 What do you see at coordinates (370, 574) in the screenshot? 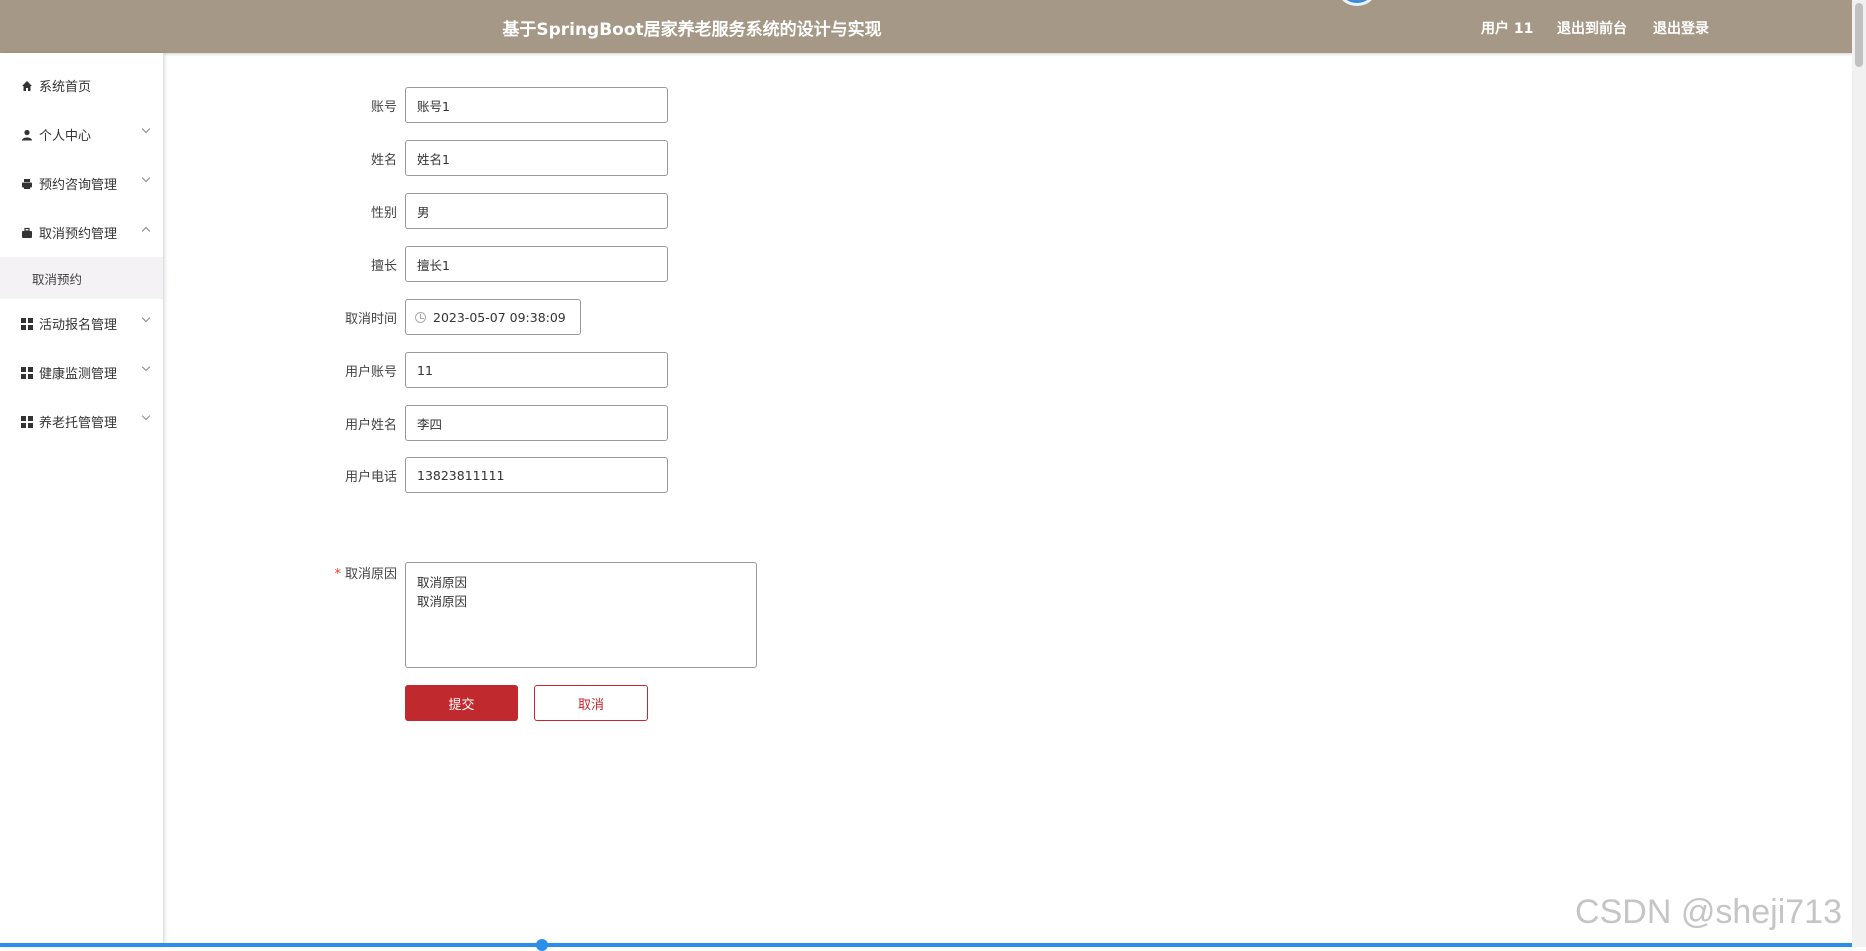
I see `cancel-reason-label-text: 取消原因` at bounding box center [370, 574].